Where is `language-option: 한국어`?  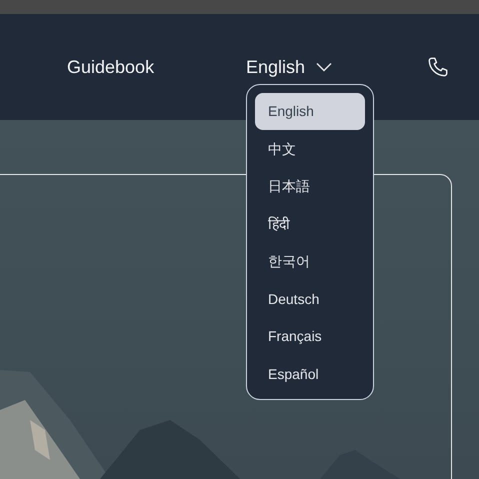 language-option: 한국어 is located at coordinates (310, 261).